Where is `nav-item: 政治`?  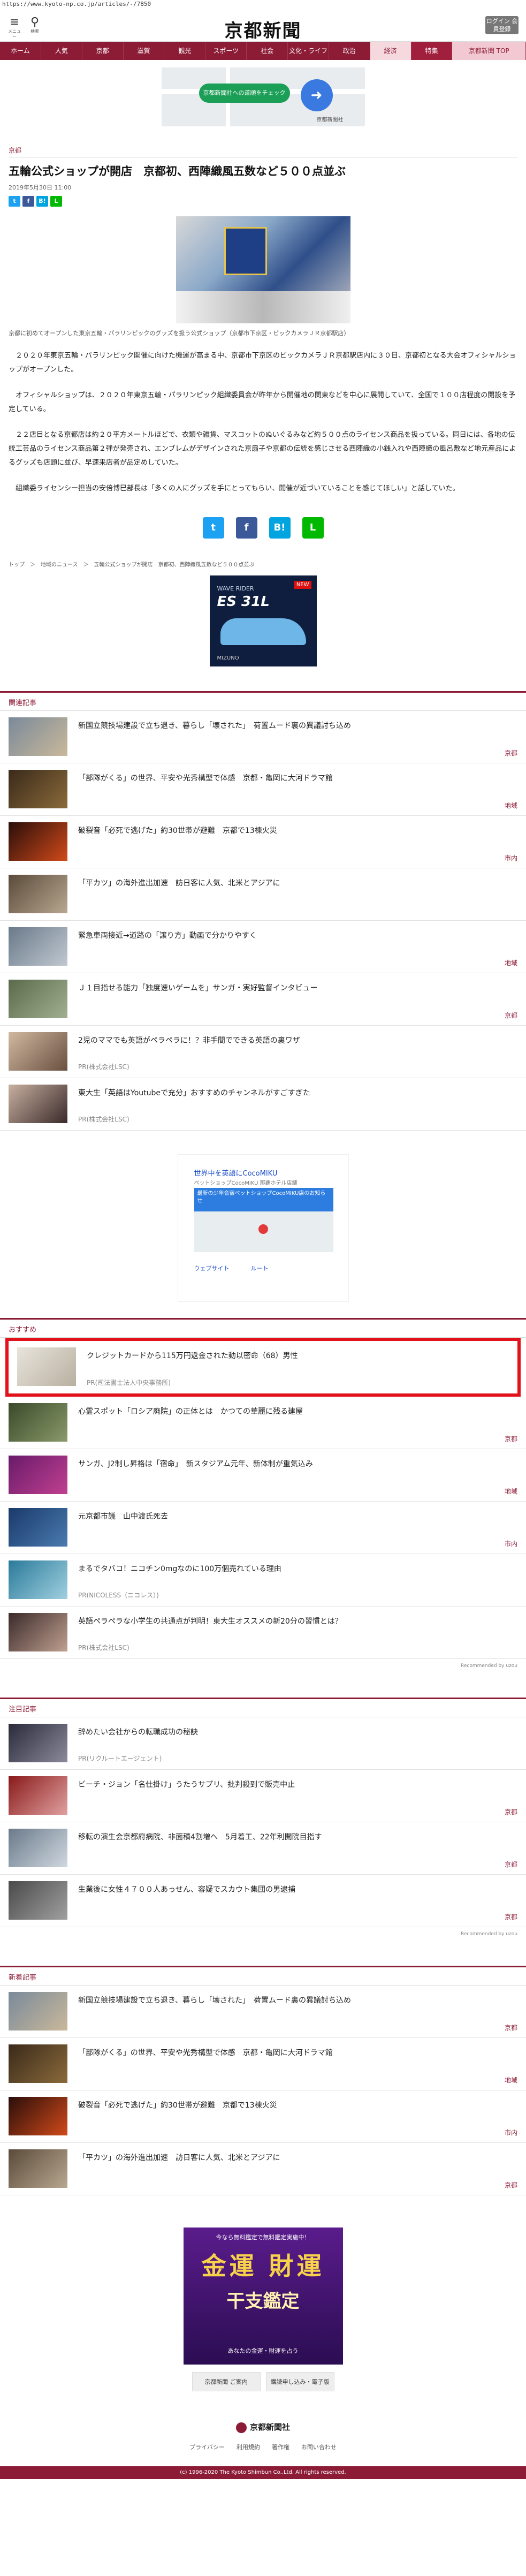 nav-item: 政治 is located at coordinates (349, 51).